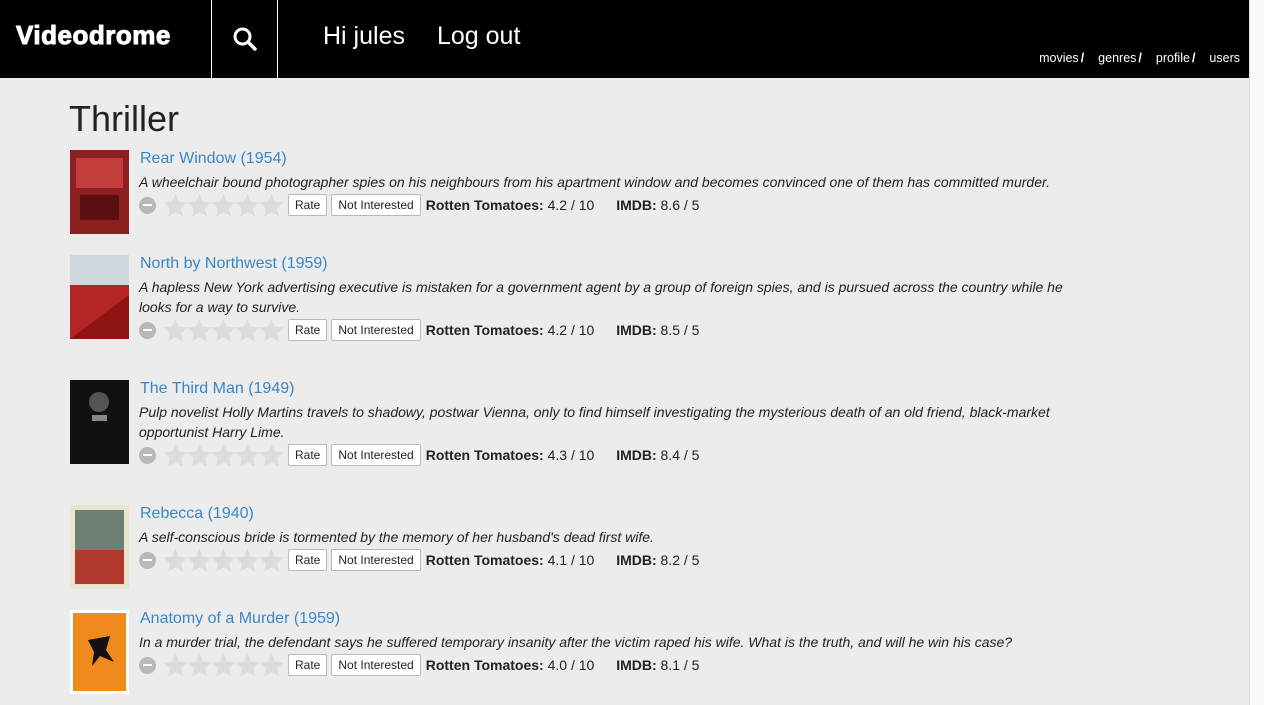 The image size is (1264, 705). What do you see at coordinates (213, 159) in the screenshot?
I see `movie-title-link: Rear Window (1954)` at bounding box center [213, 159].